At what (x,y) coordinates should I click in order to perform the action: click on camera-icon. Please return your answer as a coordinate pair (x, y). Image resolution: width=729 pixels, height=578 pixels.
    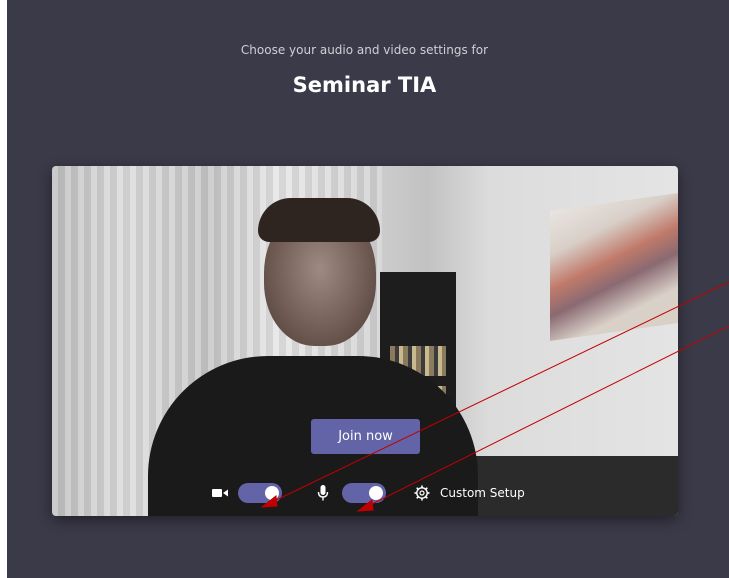
    Looking at the image, I should click on (220, 493).